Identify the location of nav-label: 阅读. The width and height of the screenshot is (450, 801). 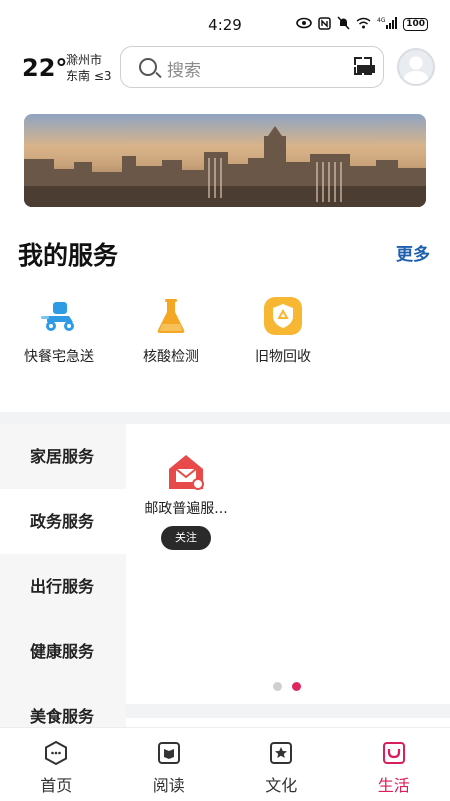
(169, 784).